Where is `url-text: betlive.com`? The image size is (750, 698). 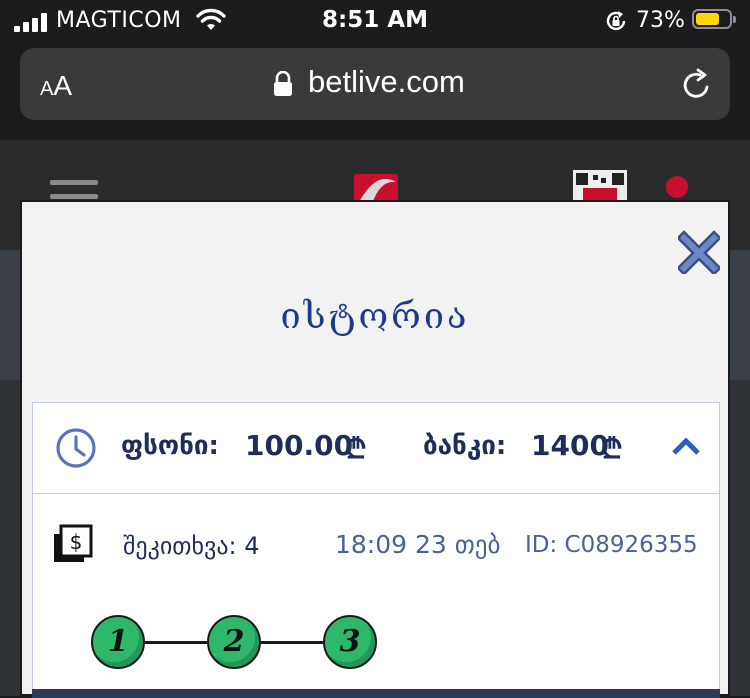 url-text: betlive.com is located at coordinates (386, 82).